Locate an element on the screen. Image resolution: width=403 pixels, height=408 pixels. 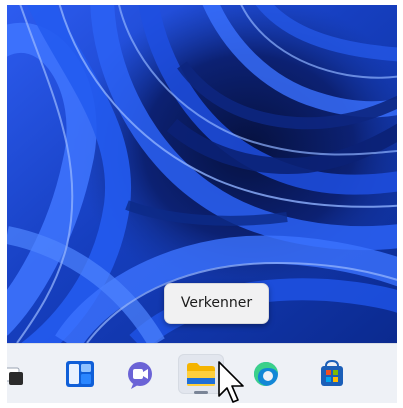
widgets-icon is located at coordinates (80, 374).